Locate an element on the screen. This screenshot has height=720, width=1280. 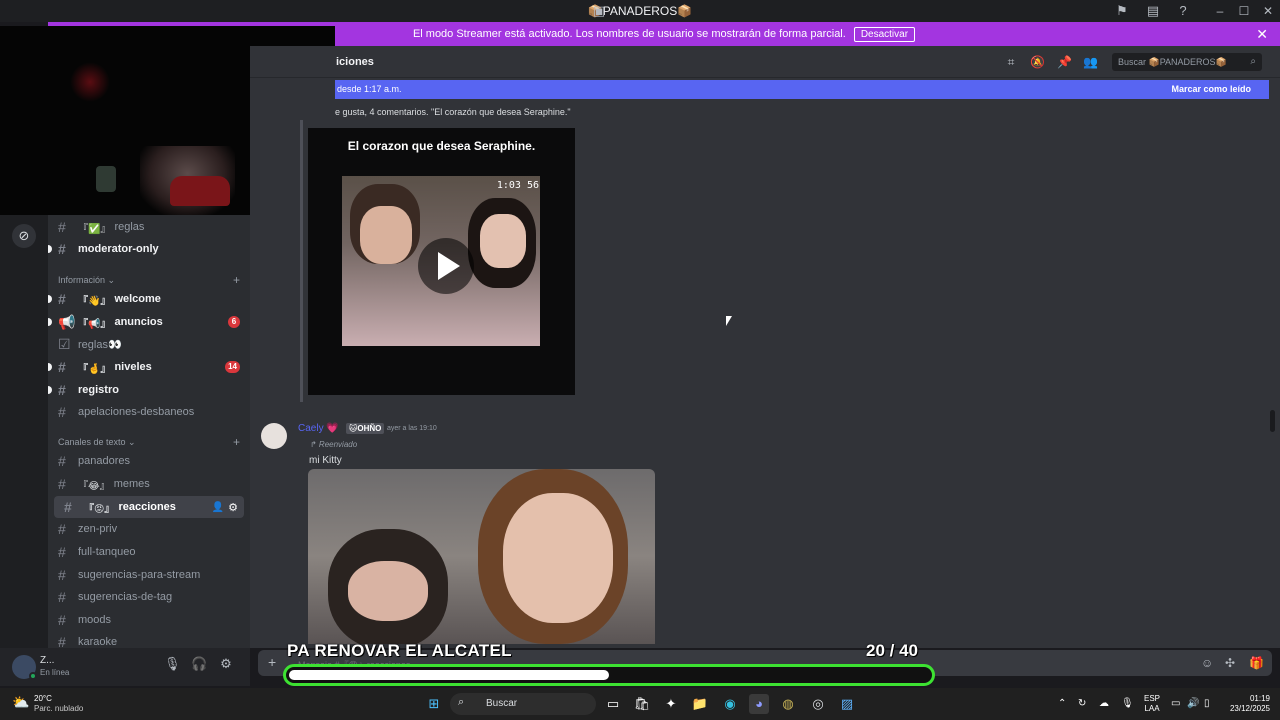
deactivate-button: Desactivar is located at coordinates (884, 34).